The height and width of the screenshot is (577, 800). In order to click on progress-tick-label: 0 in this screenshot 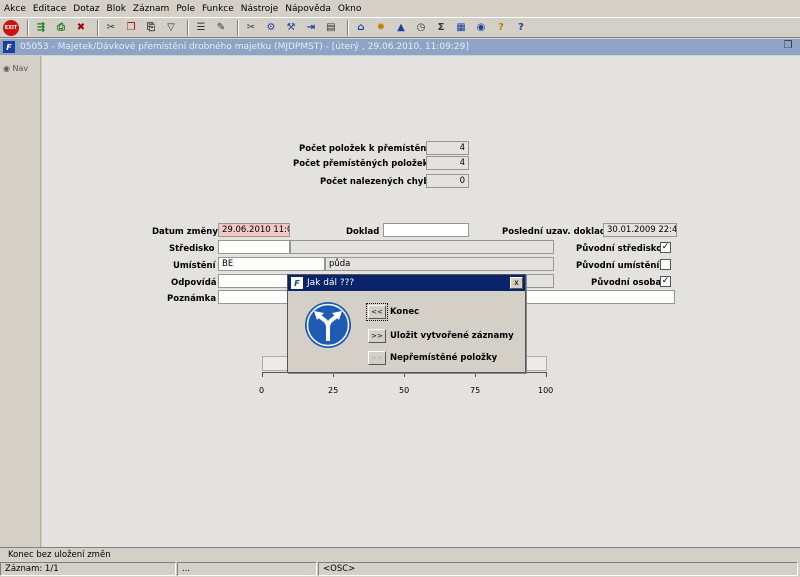, I will do `click(262, 390)`.